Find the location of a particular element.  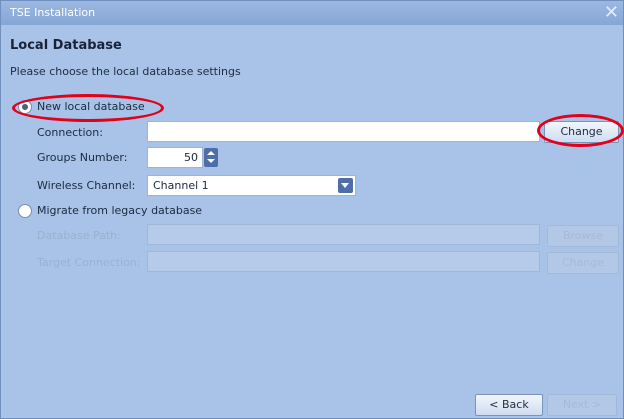

close-icon: ✕ is located at coordinates (611, 12).